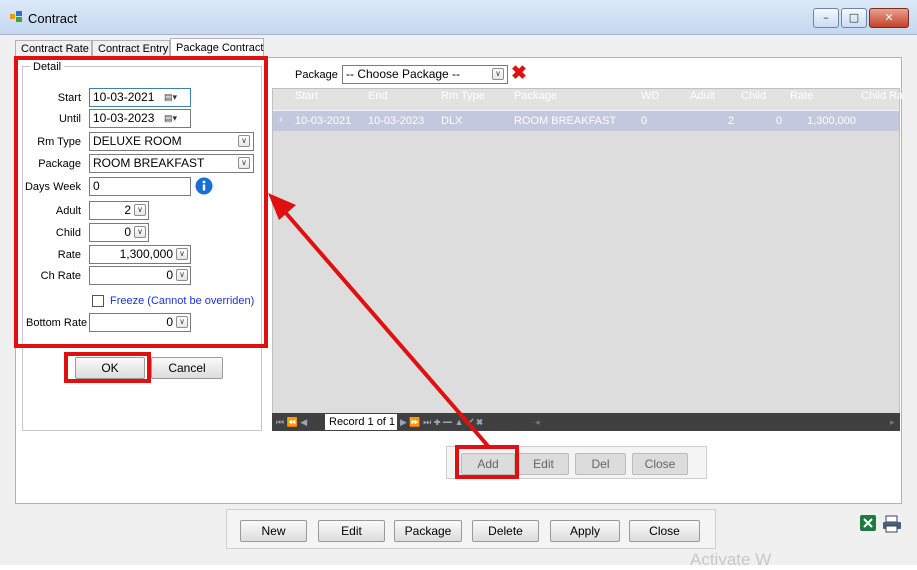  I want to click on package-filter-select: -- Choose Package --, so click(425, 74).